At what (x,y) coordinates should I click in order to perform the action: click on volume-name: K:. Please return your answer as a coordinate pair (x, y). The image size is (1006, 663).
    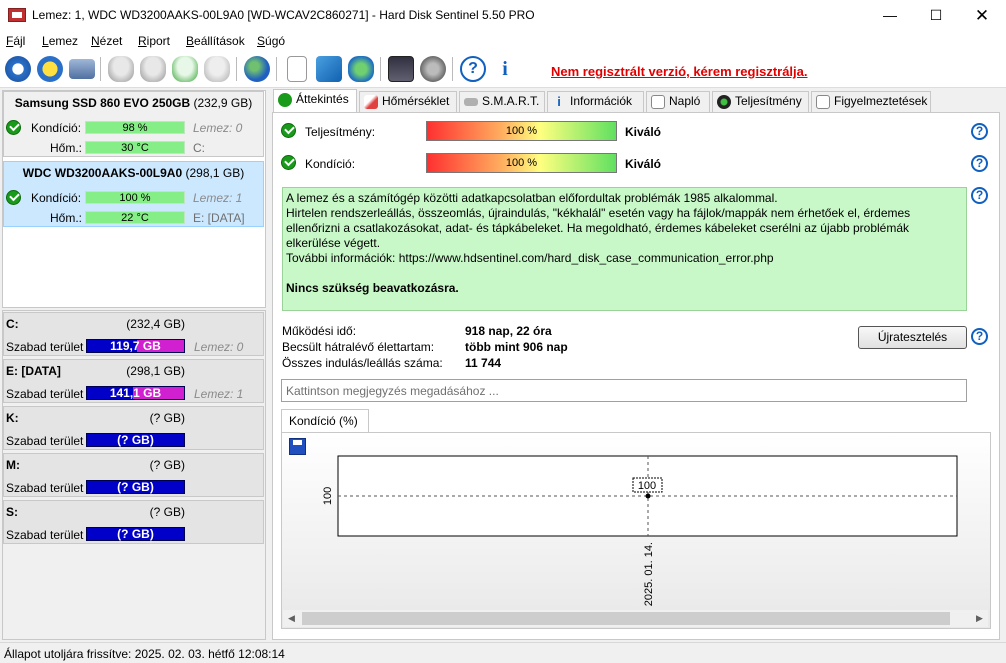
    Looking at the image, I should click on (12, 418).